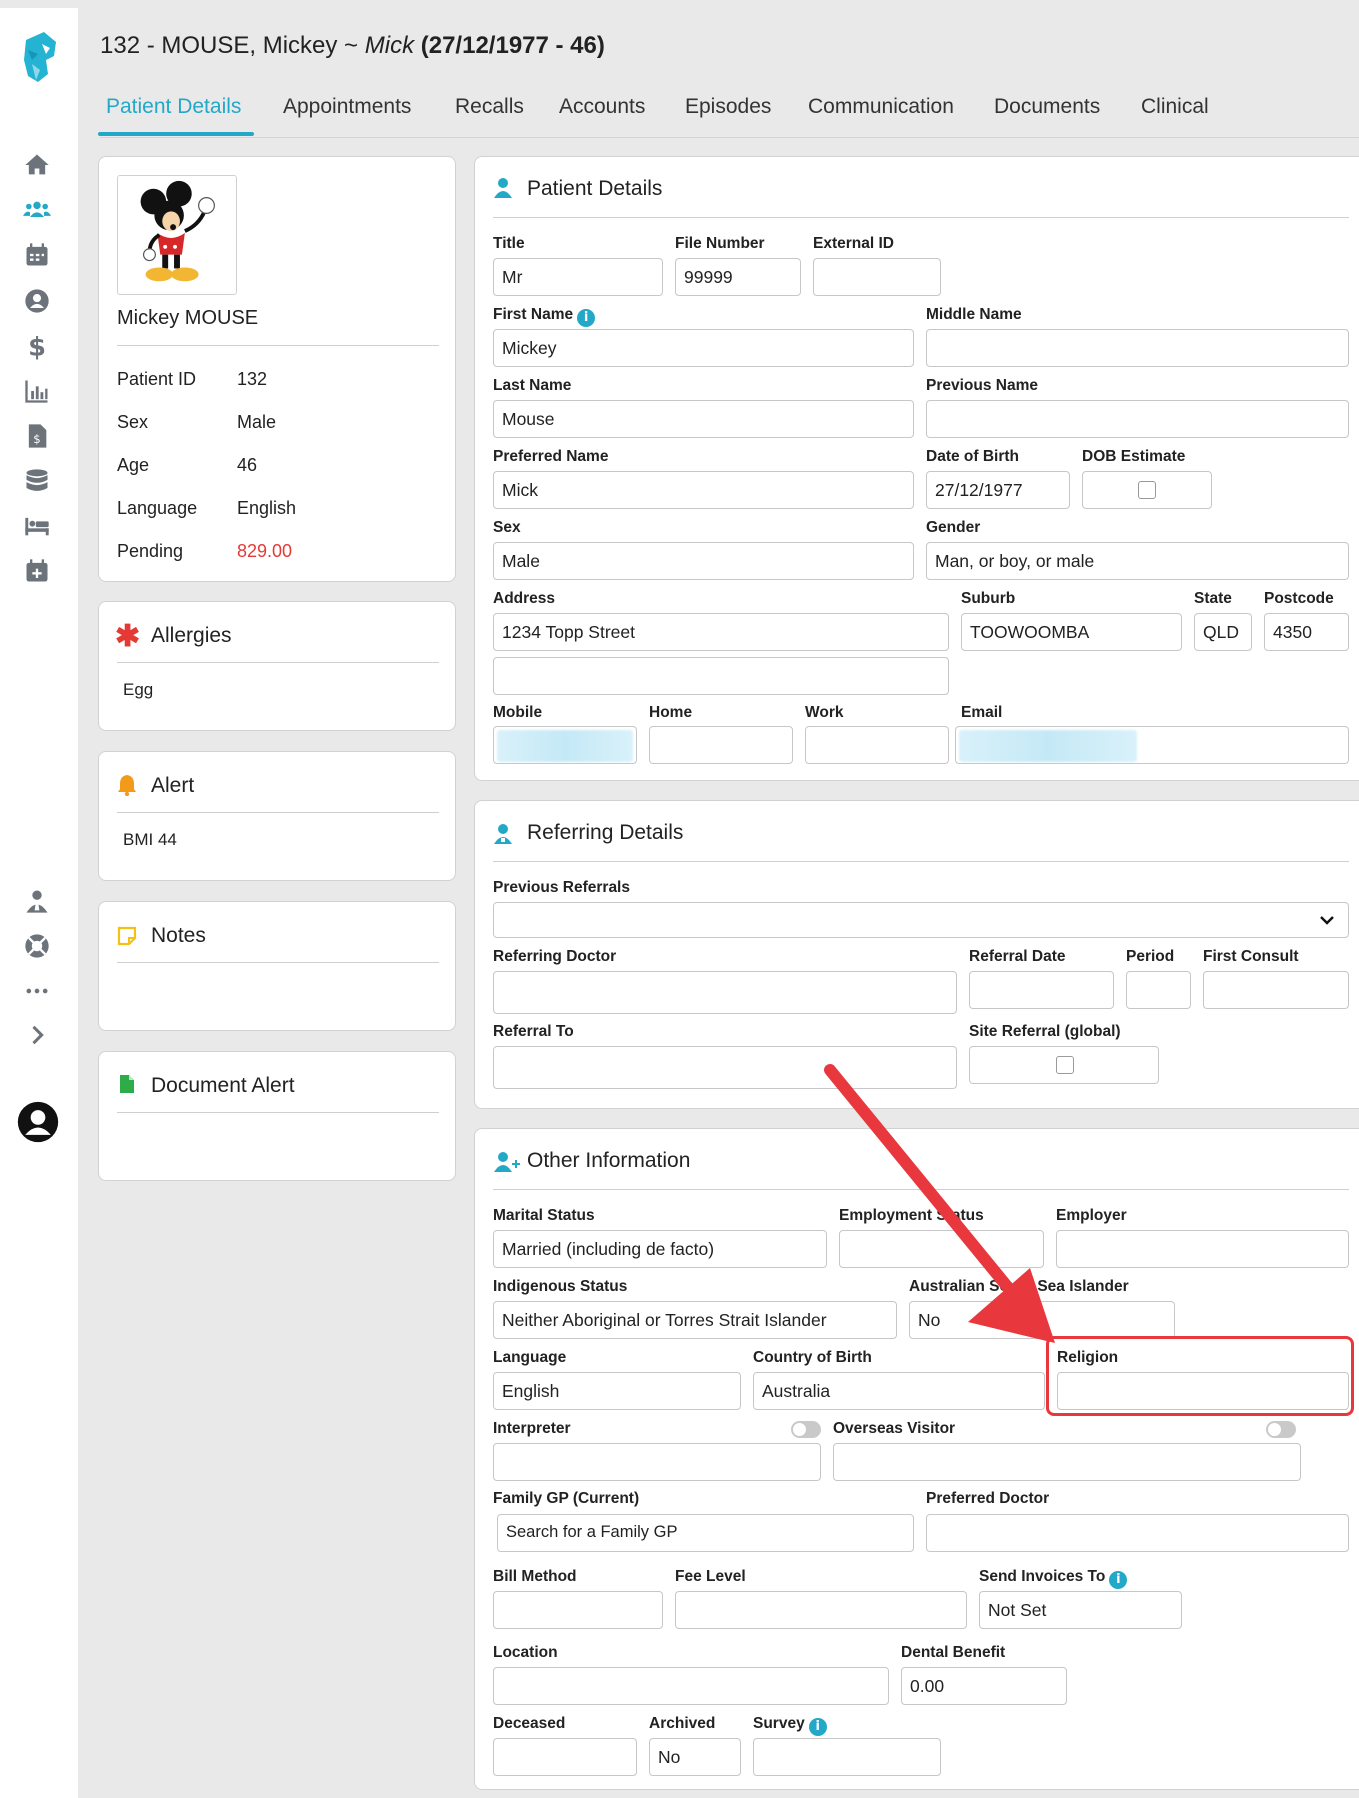 The height and width of the screenshot is (1798, 1359). What do you see at coordinates (953, 1652) in the screenshot?
I see `dental-benefit-label: Dental Benefit` at bounding box center [953, 1652].